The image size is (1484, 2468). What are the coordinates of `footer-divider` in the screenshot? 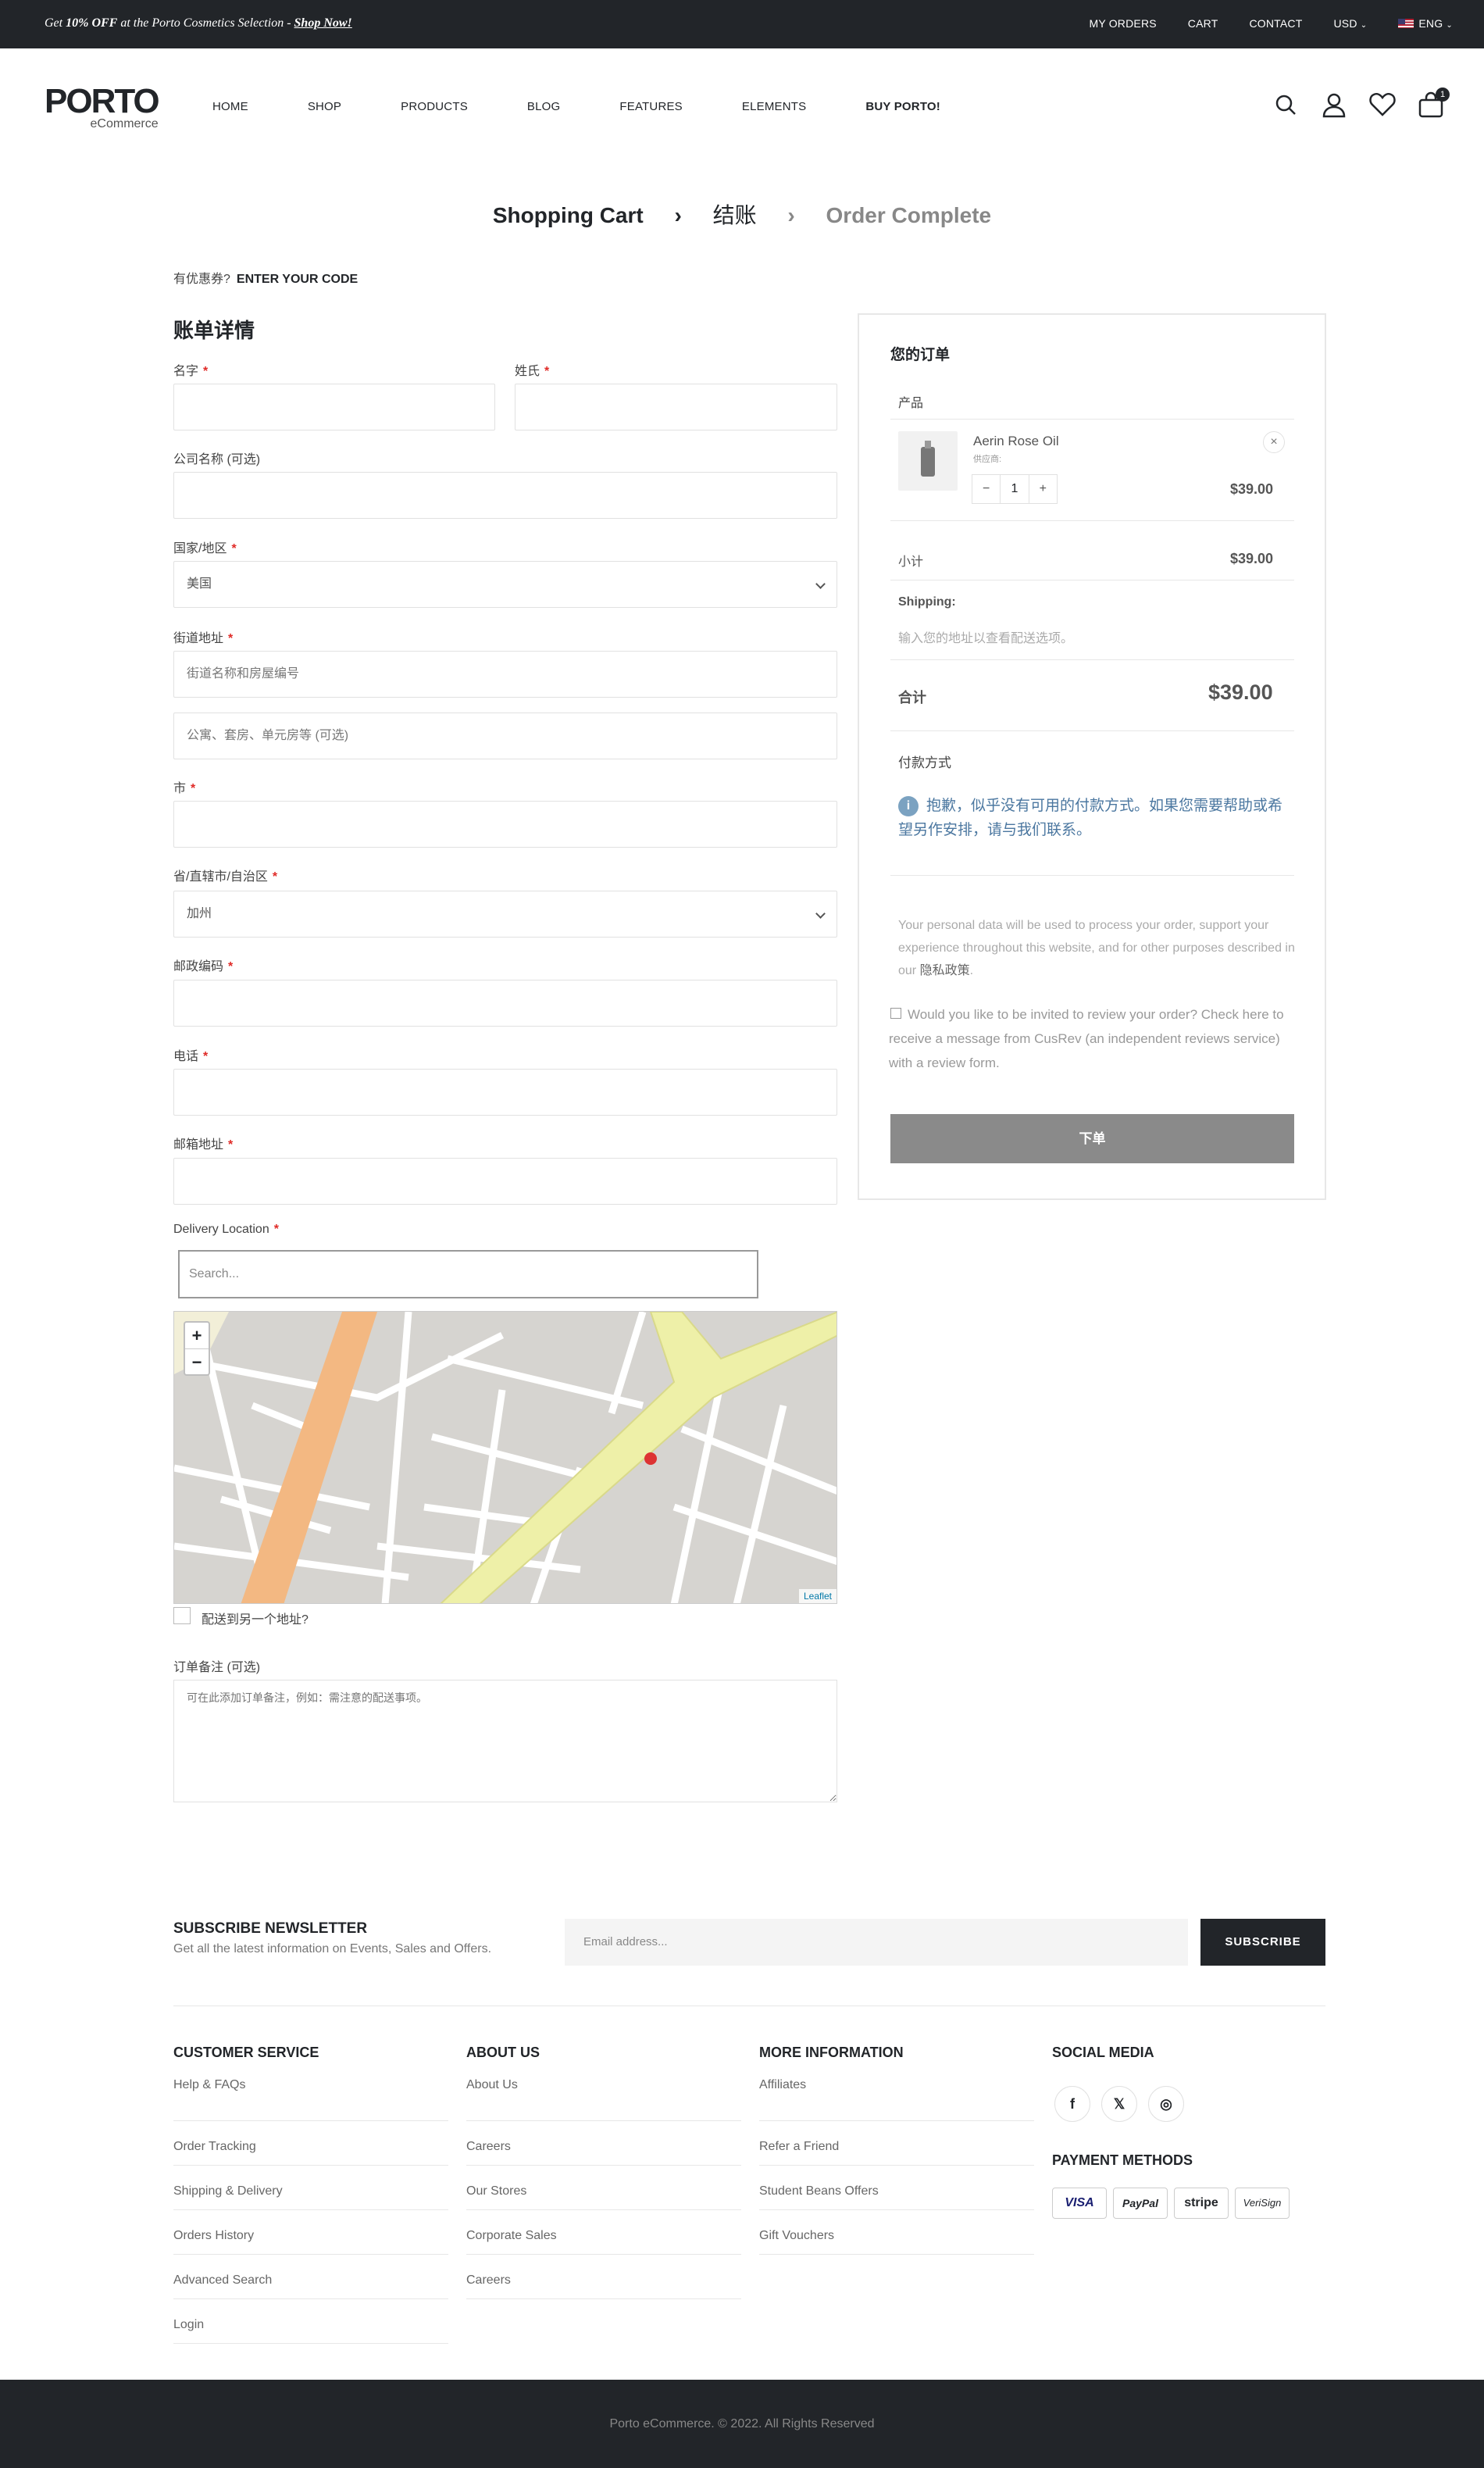 It's located at (749, 2005).